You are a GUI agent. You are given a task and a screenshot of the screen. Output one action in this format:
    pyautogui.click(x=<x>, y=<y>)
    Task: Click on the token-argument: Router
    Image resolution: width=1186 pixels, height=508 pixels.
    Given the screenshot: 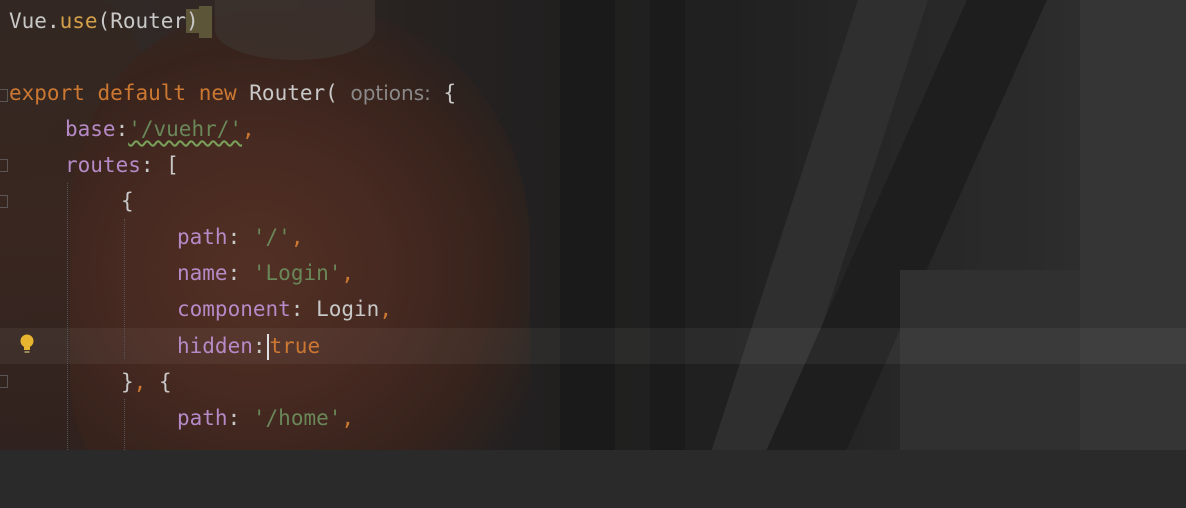 What is the action you would take?
    pyautogui.click(x=148, y=21)
    